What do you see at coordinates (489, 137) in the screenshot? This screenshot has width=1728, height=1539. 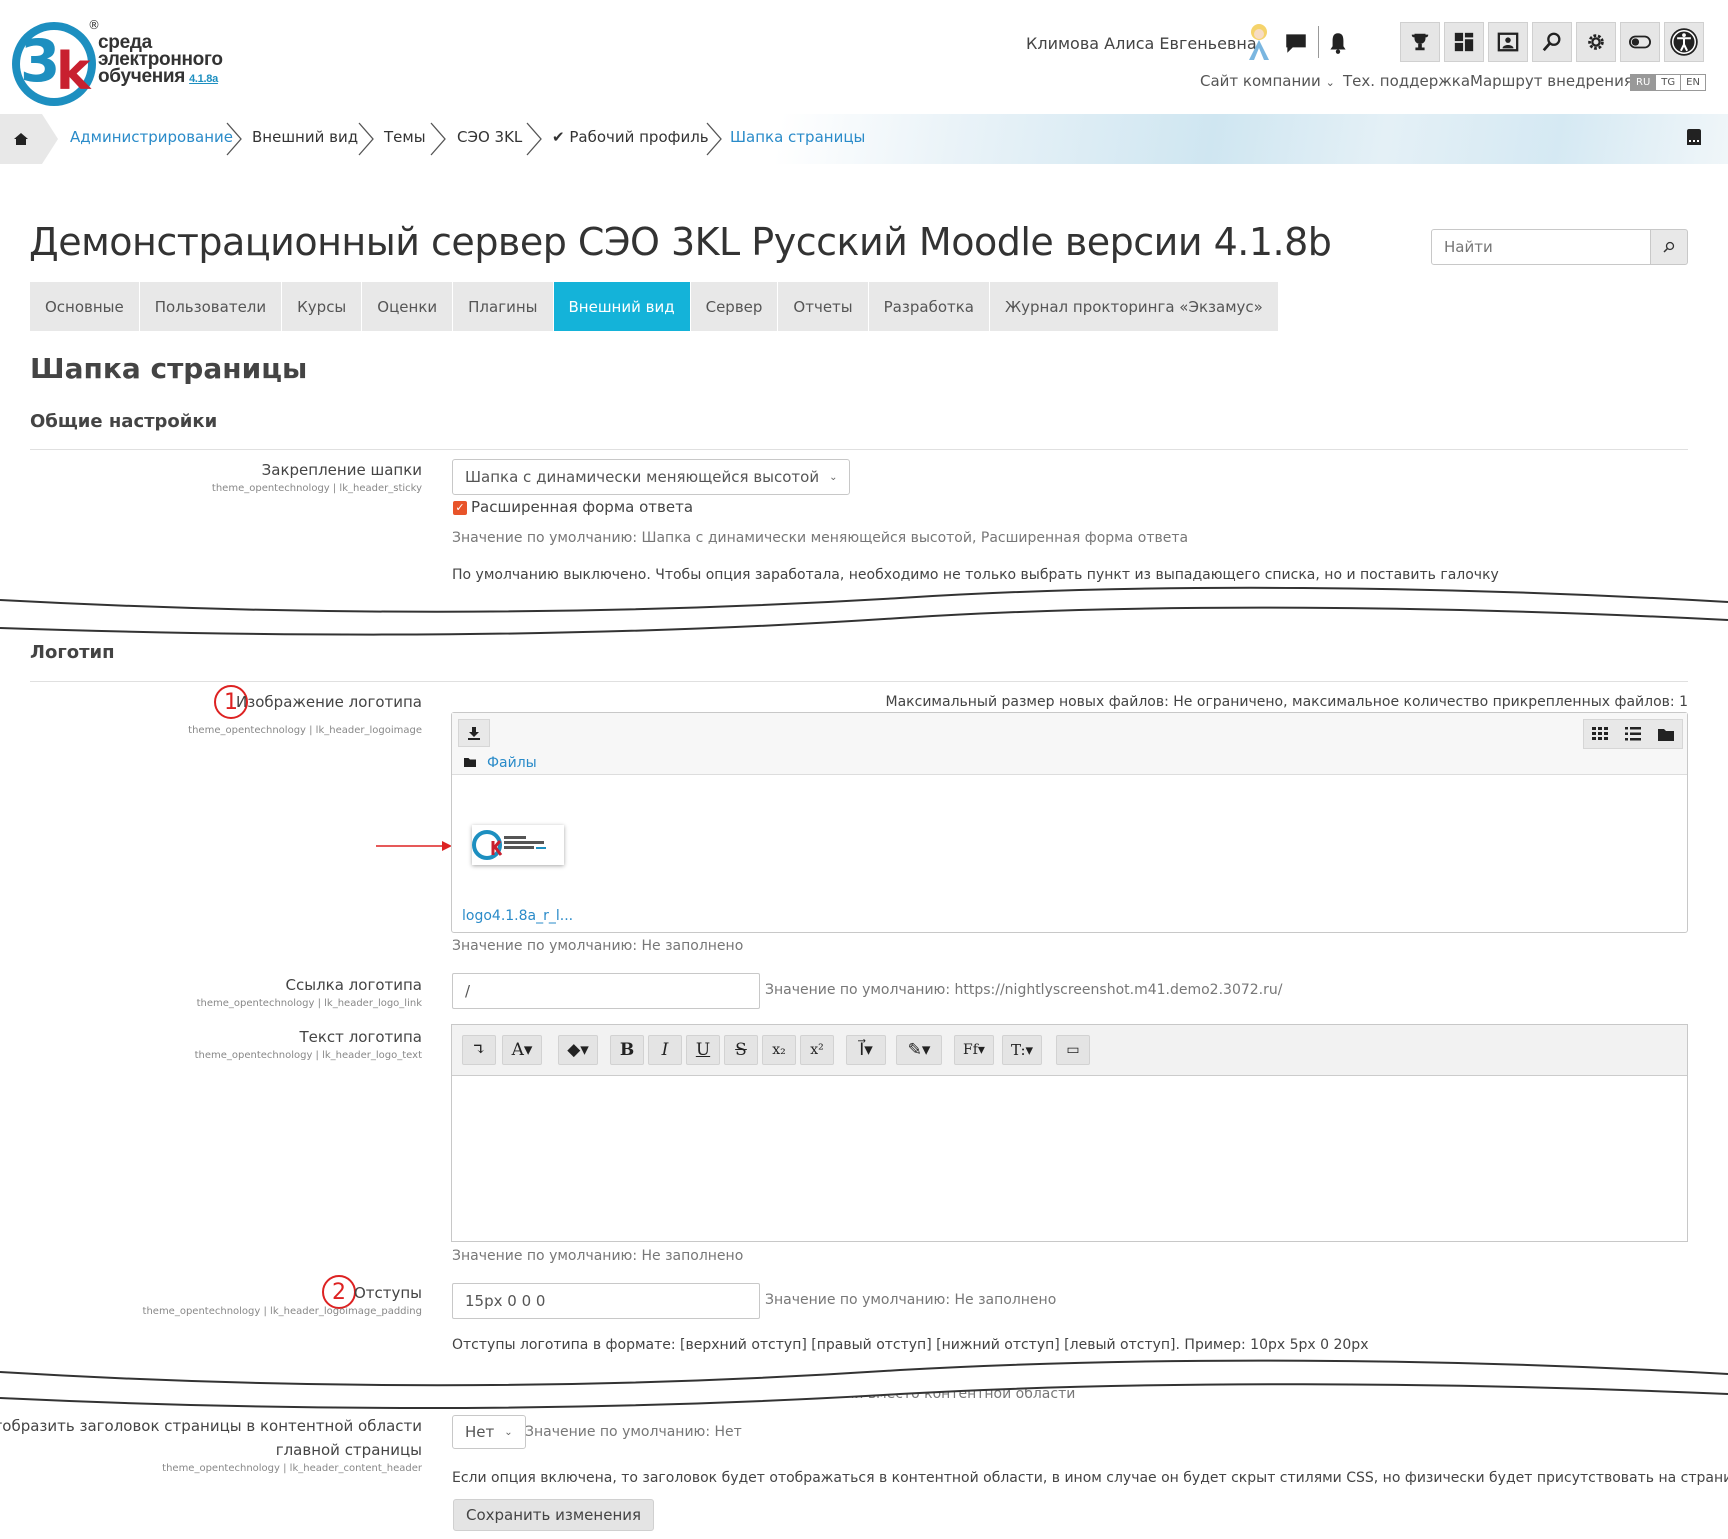 I see `breadcrumb-theme-3kl: СЭО 3KL` at bounding box center [489, 137].